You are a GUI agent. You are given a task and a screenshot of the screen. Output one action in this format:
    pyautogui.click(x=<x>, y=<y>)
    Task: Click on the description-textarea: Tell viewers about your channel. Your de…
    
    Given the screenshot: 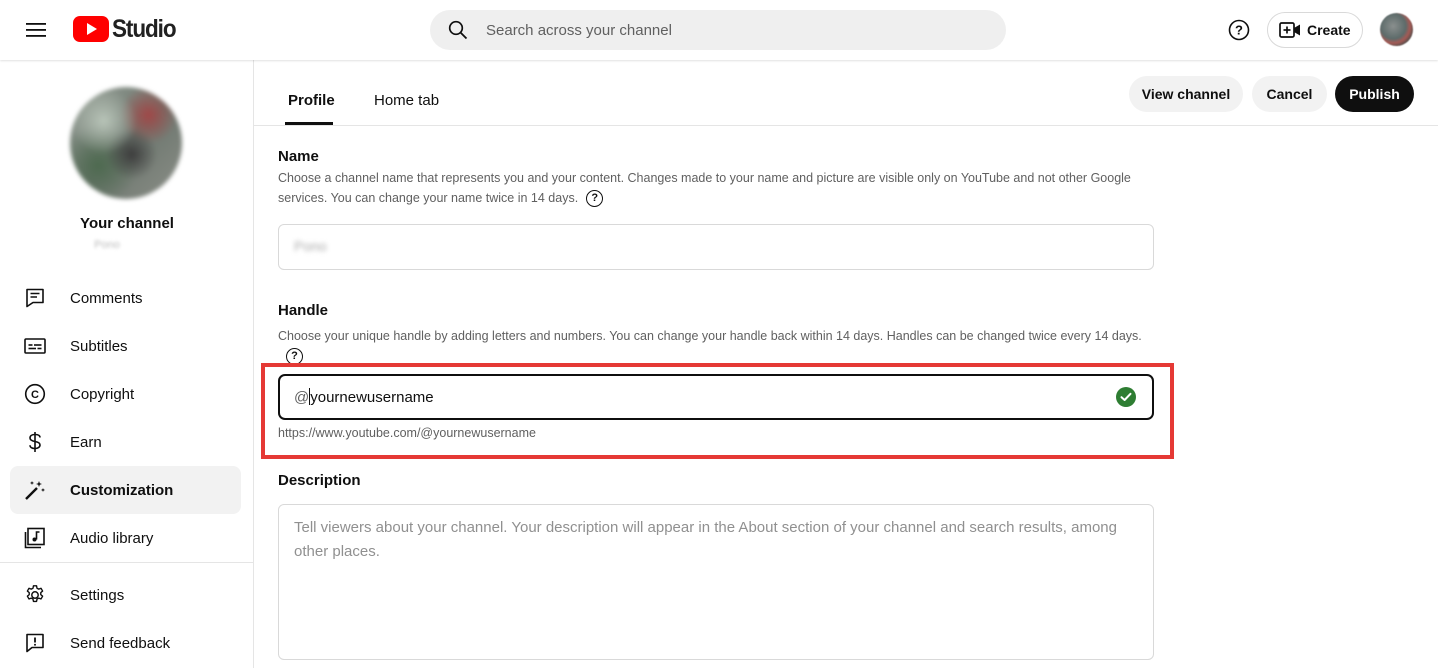 What is the action you would take?
    pyautogui.click(x=716, y=582)
    